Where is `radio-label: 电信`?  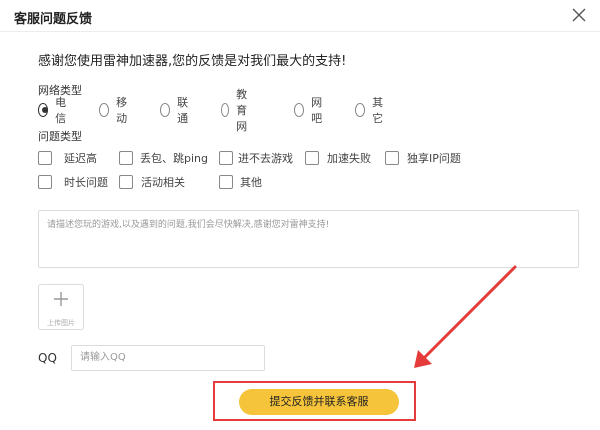 radio-label: 电信 is located at coordinates (61, 110).